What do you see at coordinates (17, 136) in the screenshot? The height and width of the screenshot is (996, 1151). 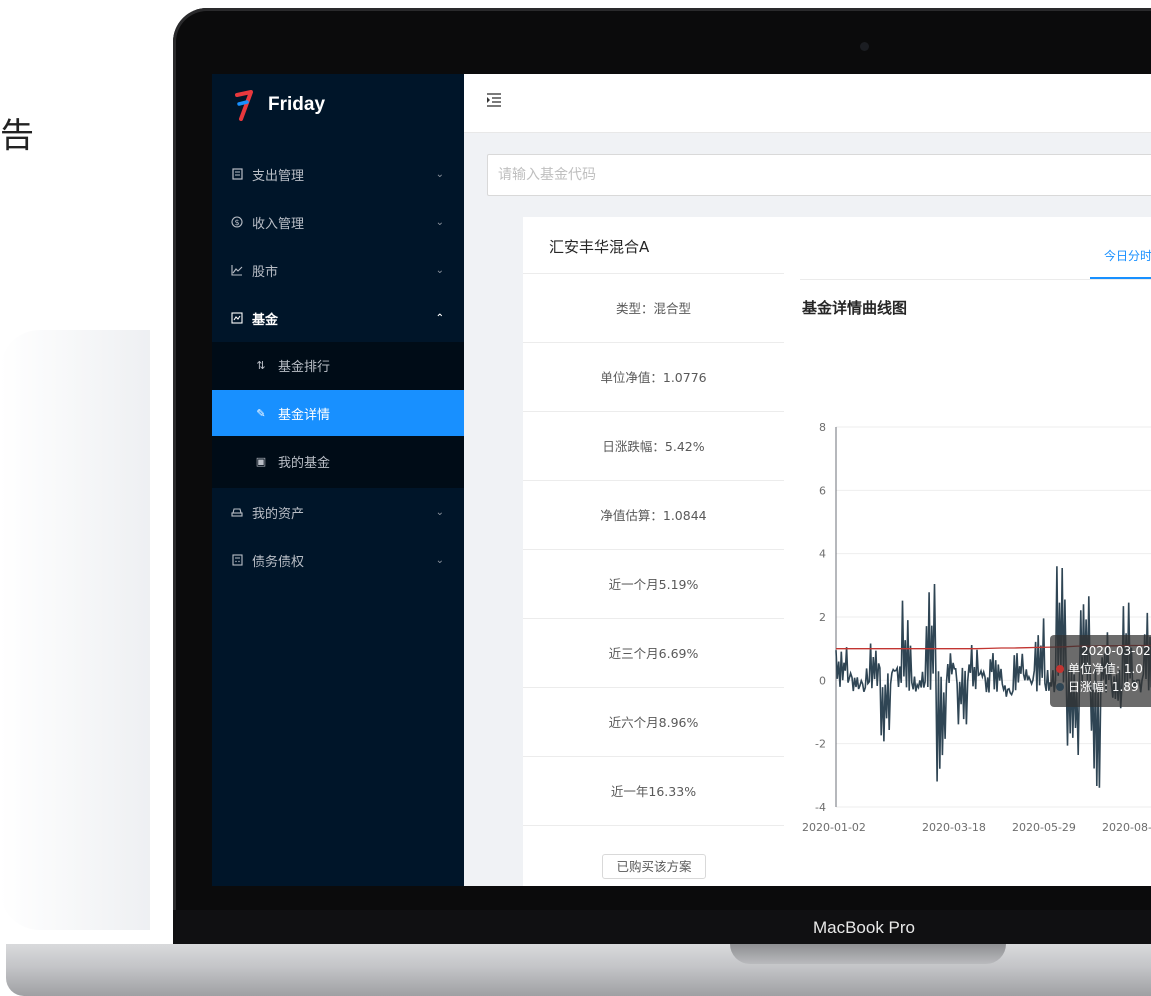 I see `page-side-text: 告` at bounding box center [17, 136].